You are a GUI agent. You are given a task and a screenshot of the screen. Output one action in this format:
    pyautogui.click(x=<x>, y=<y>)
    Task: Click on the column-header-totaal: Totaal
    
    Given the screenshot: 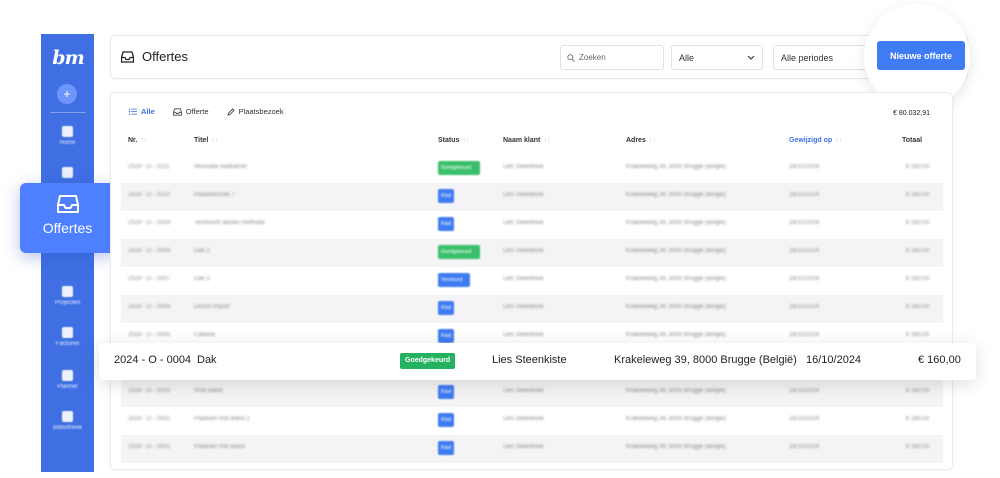 What is the action you would take?
    pyautogui.click(x=912, y=140)
    